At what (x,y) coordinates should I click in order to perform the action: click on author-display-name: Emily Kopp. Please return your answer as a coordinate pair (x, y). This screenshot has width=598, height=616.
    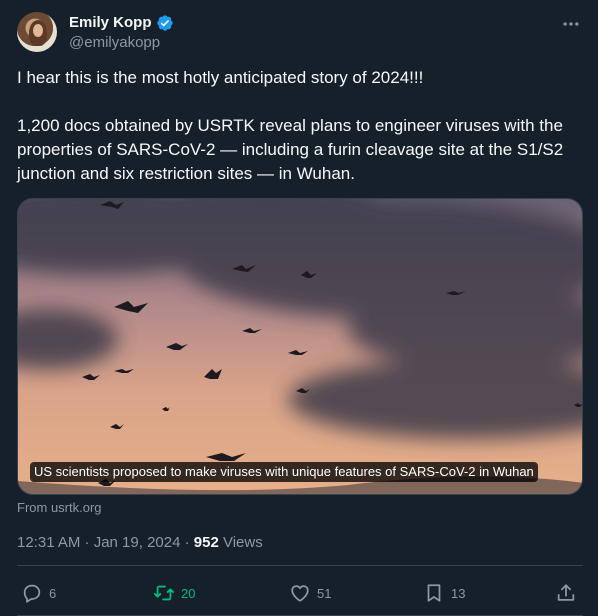
    Looking at the image, I should click on (110, 23).